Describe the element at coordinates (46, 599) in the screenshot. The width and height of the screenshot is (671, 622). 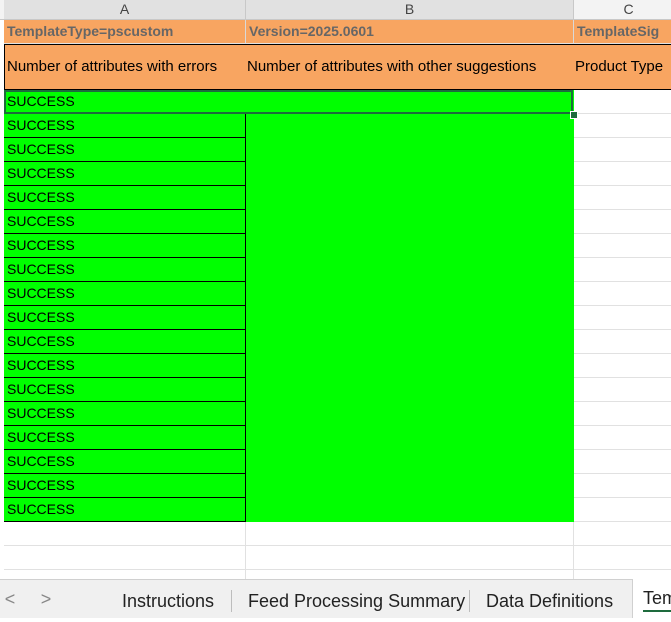
I see `next-sheet-button: >` at that location.